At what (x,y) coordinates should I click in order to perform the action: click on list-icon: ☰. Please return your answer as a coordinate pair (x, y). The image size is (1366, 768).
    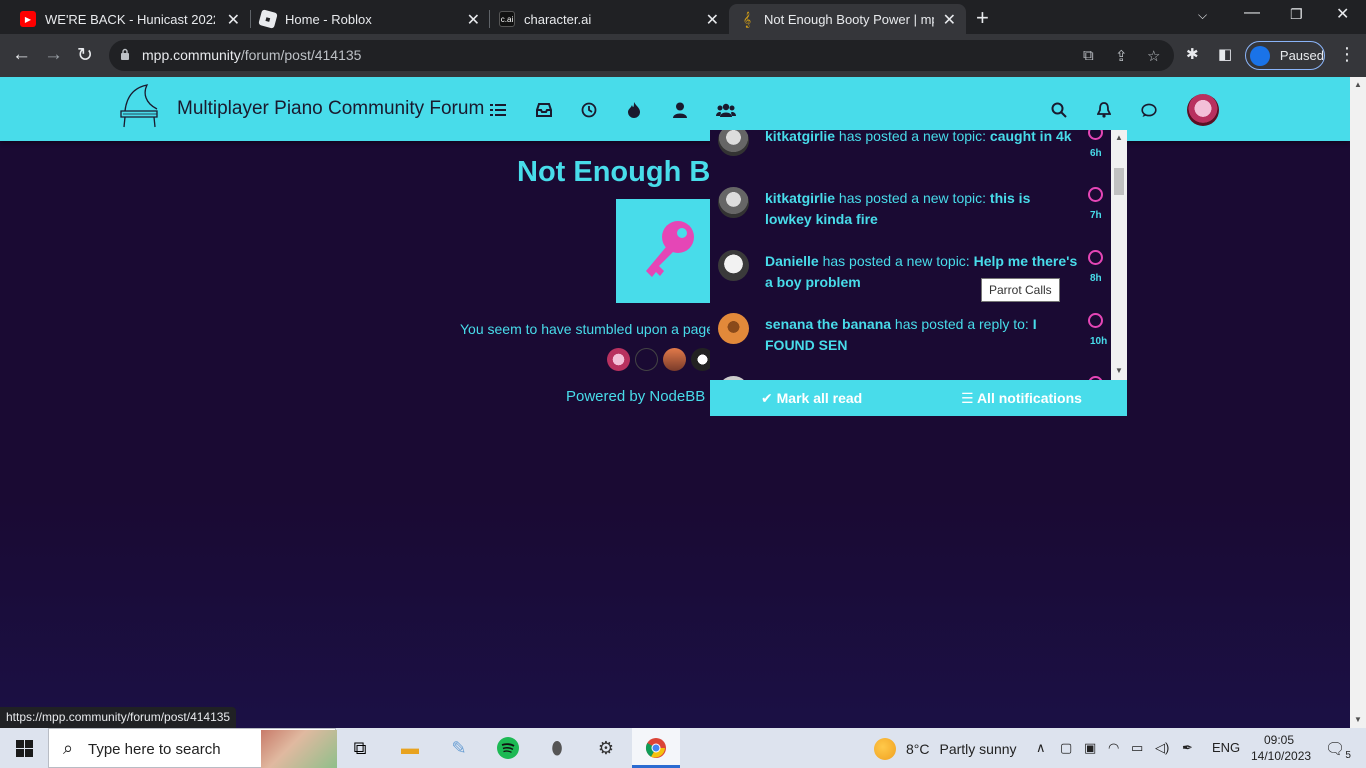
    Looking at the image, I should click on (967, 398).